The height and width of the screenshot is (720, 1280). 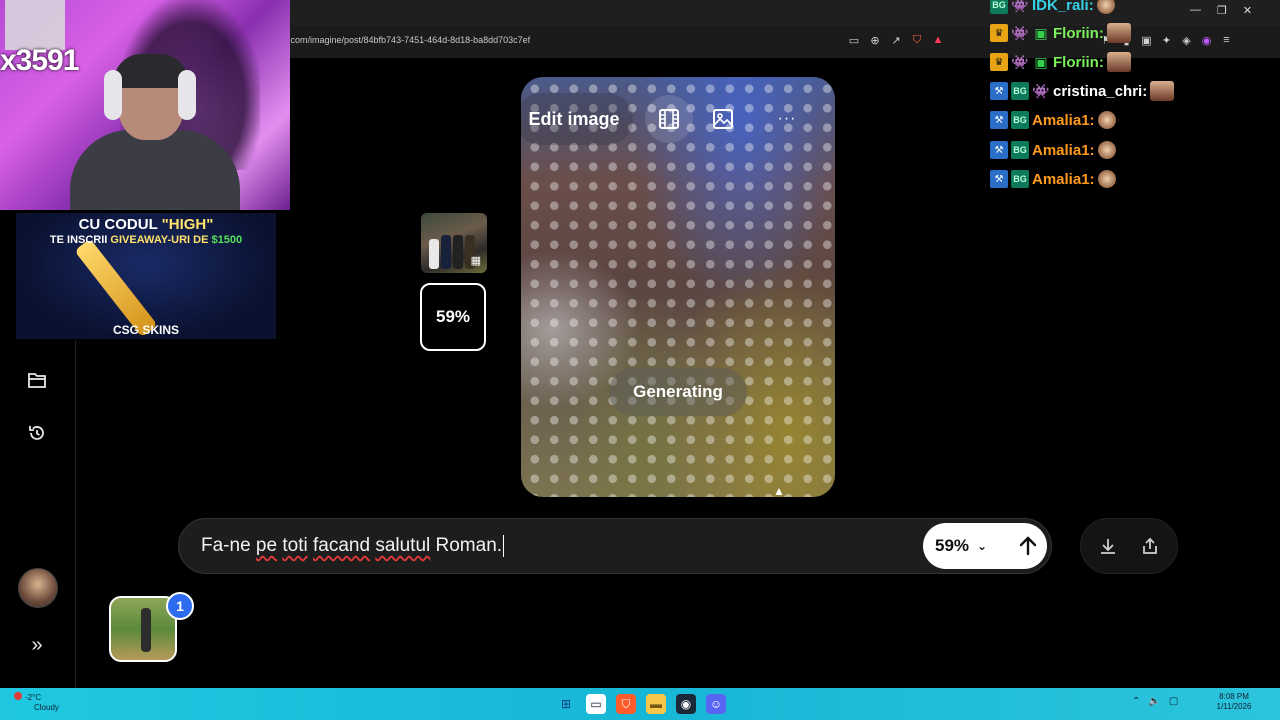 What do you see at coordinates (1150, 546) in the screenshot?
I see `share-icon` at bounding box center [1150, 546].